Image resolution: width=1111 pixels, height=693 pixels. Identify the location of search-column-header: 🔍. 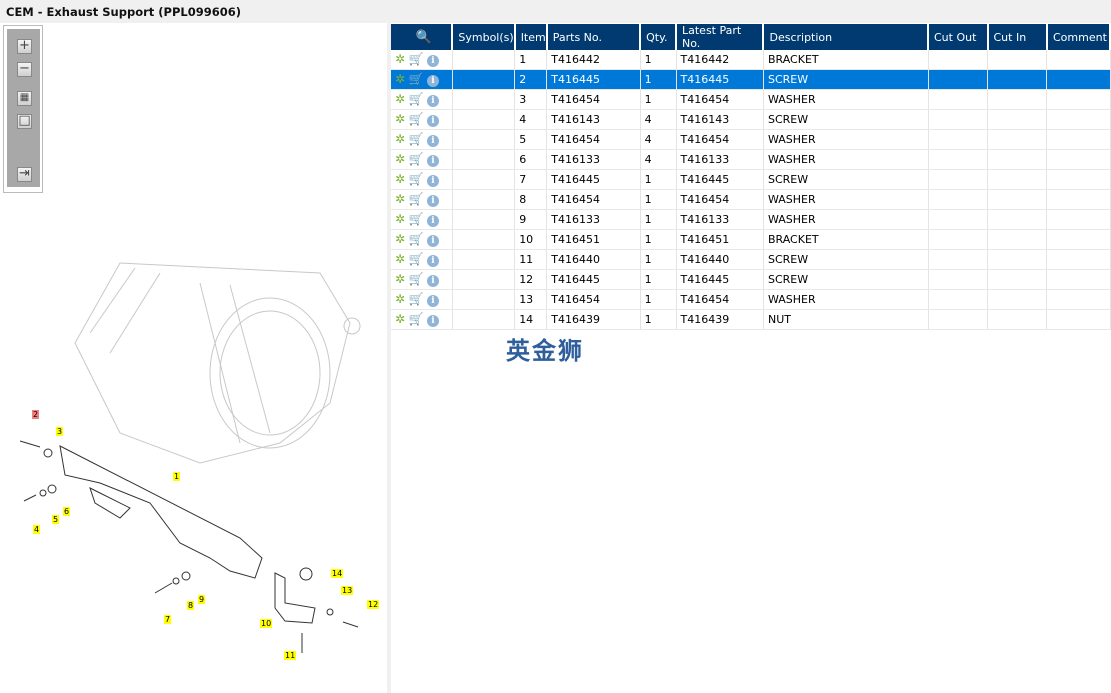
(422, 37).